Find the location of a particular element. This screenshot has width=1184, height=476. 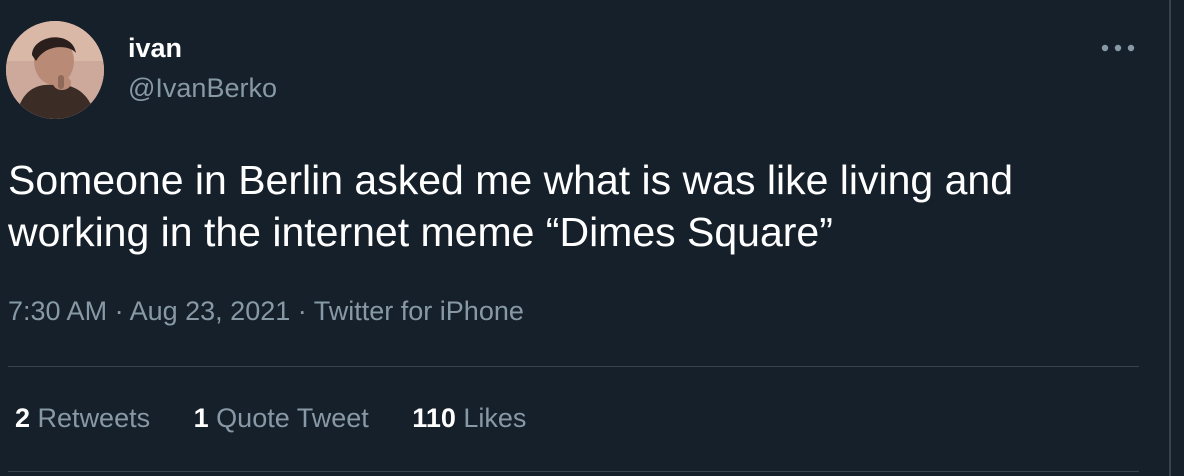

engagement-stats: 2 Retweets 1 Quote Tweet 110 Likes is located at coordinates (288, 418).